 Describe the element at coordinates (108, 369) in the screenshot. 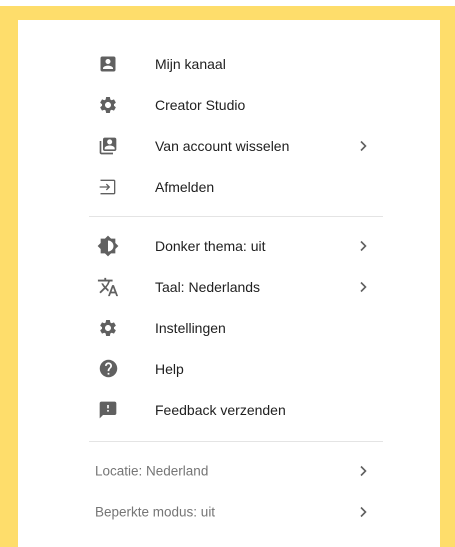

I see `help-icon` at that location.